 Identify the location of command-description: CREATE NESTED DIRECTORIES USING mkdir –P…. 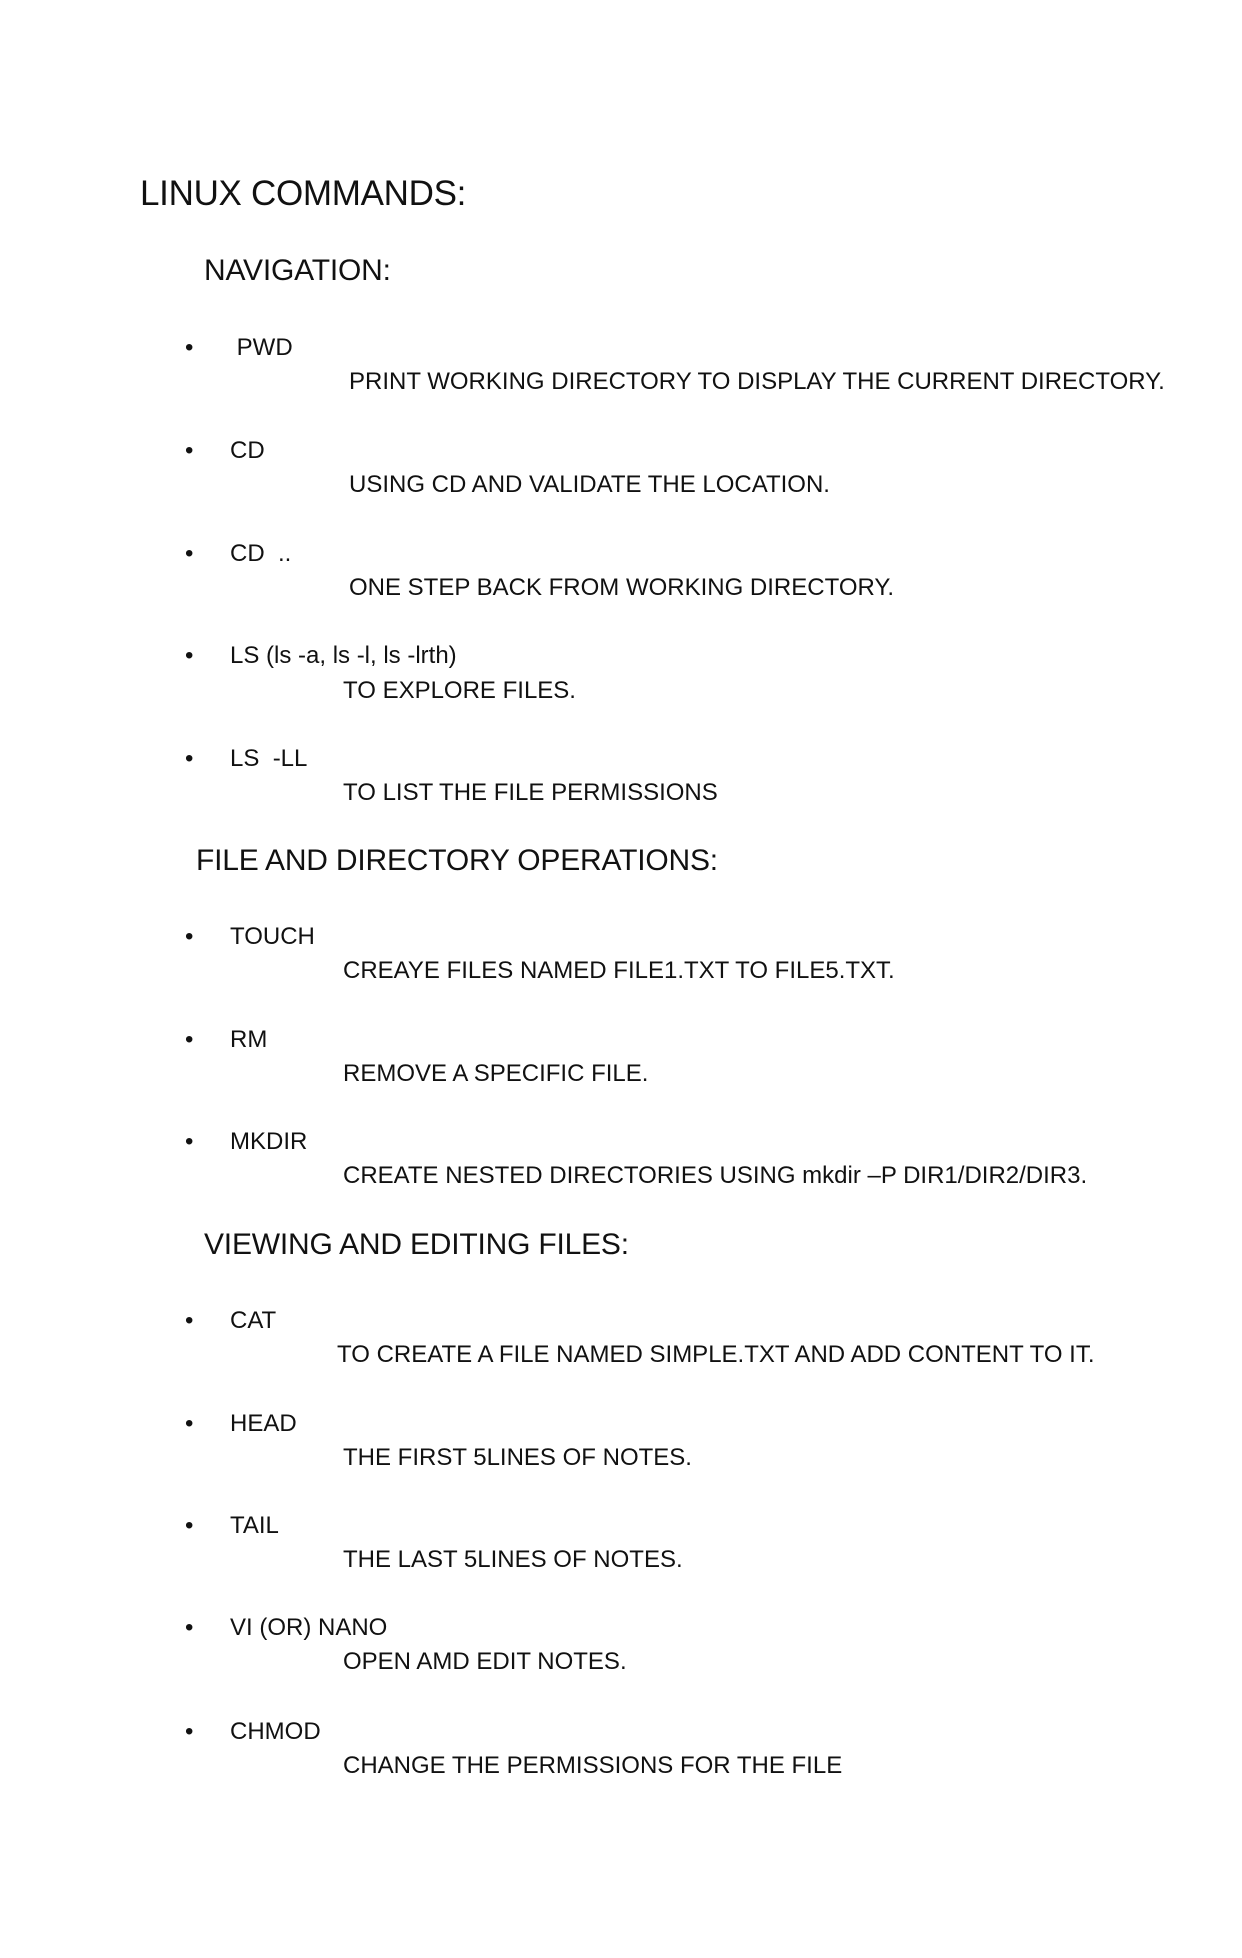
(715, 1175).